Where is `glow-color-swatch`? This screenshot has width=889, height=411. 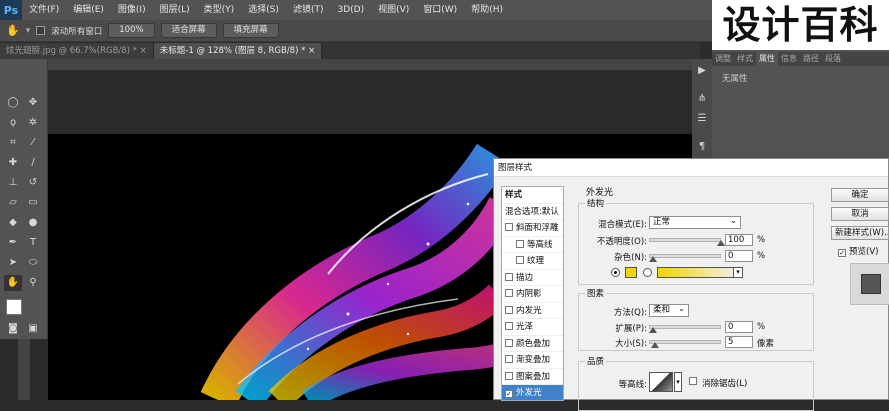
glow-color-swatch is located at coordinates (631, 272).